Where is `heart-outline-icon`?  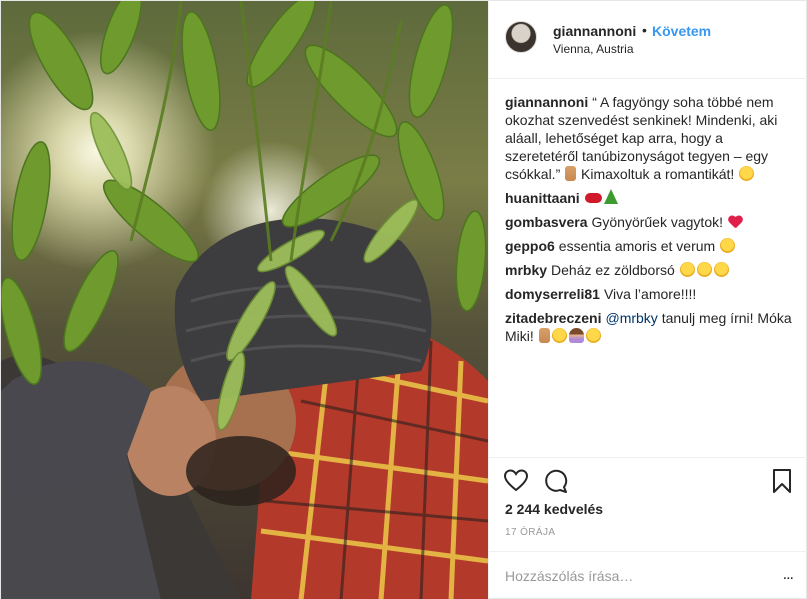 heart-outline-icon is located at coordinates (516, 481).